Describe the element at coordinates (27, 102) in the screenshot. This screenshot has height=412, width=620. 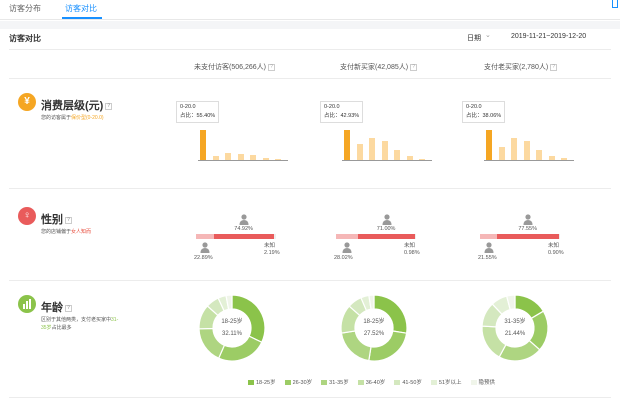
I see `yen-icon: ¥` at that location.